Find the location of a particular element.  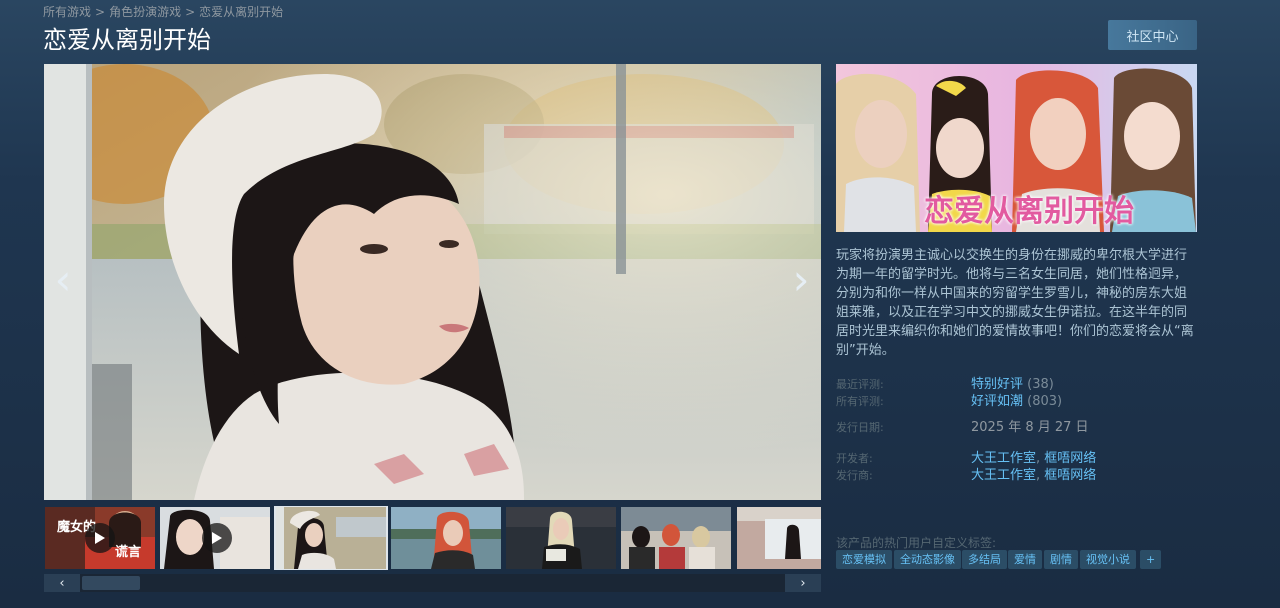

thumbnail-image-3-selected is located at coordinates (331, 538).